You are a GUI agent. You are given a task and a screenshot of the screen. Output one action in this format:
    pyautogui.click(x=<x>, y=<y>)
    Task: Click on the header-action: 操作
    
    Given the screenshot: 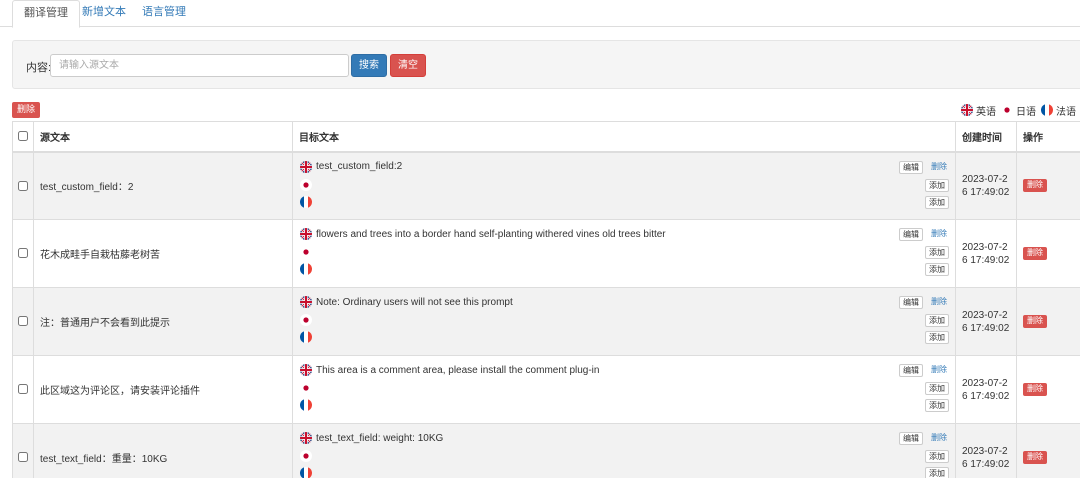 What is the action you would take?
    pyautogui.click(x=1048, y=137)
    